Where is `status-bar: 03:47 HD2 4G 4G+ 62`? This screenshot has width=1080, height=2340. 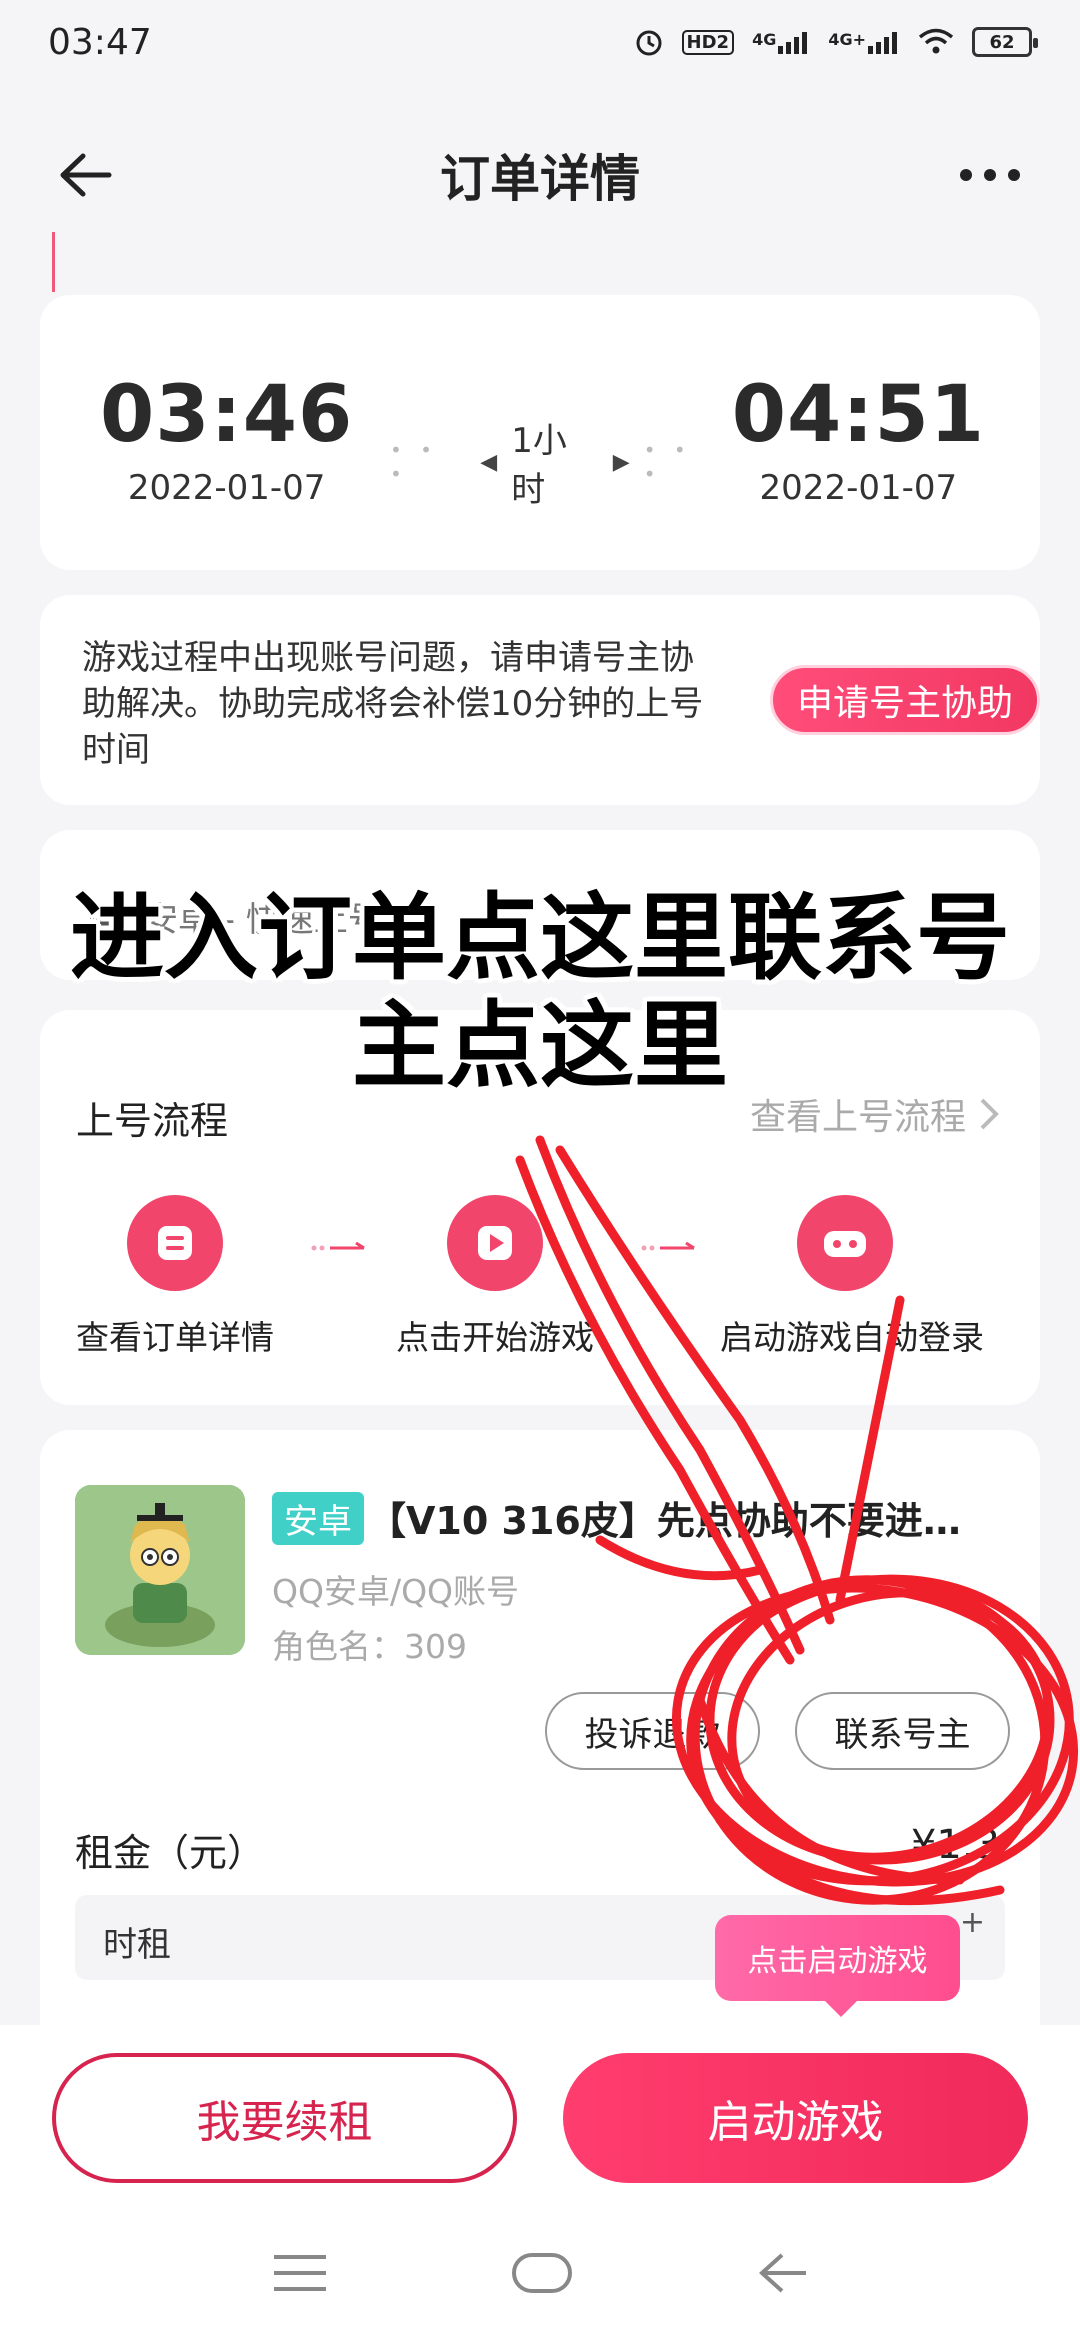 status-bar: 03:47 HD2 4G 4G+ 62 is located at coordinates (540, 42).